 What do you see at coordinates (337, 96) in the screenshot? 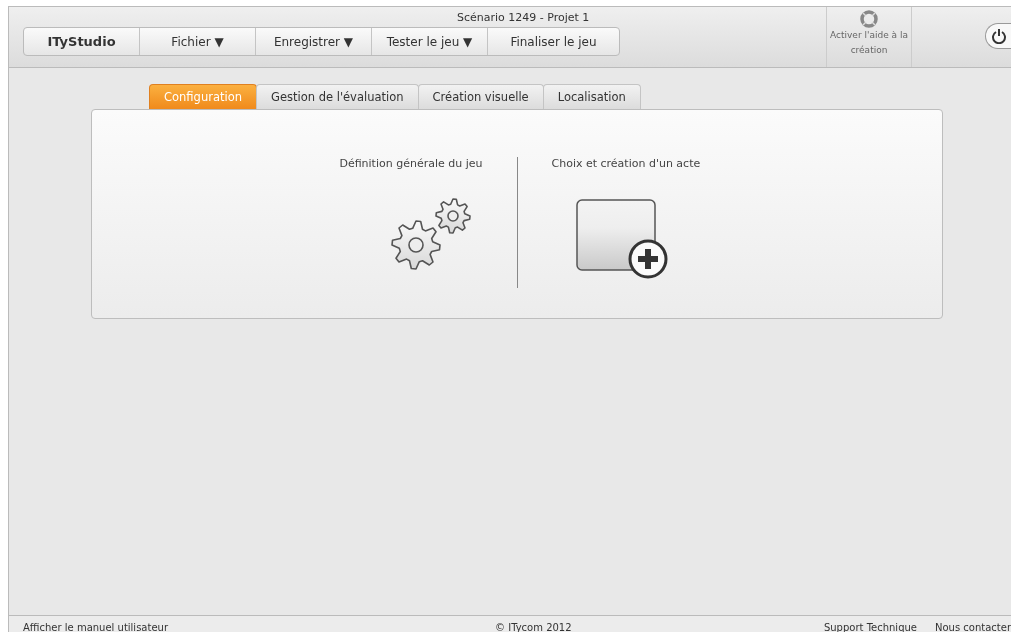
I see `tab: Gestion de l'évaluation` at bounding box center [337, 96].